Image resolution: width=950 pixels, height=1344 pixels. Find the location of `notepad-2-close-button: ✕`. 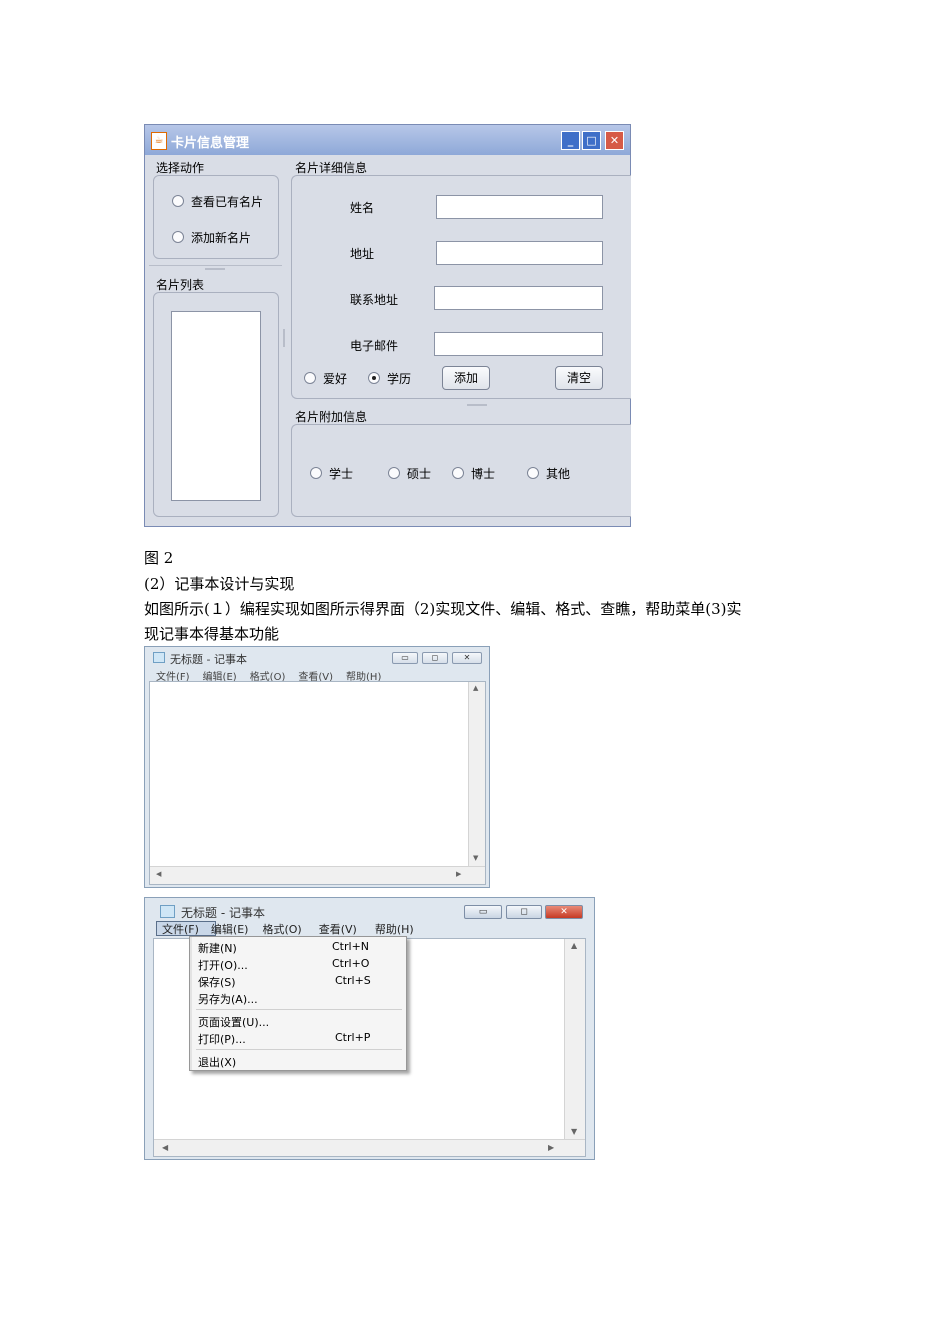

notepad-2-close-button: ✕ is located at coordinates (564, 912).